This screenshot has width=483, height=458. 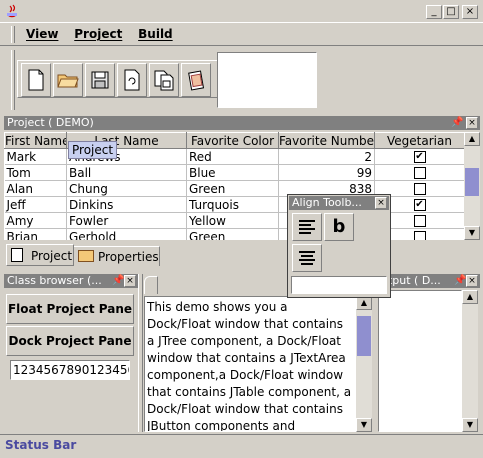 What do you see at coordinates (12, 11) in the screenshot?
I see `app-icon` at bounding box center [12, 11].